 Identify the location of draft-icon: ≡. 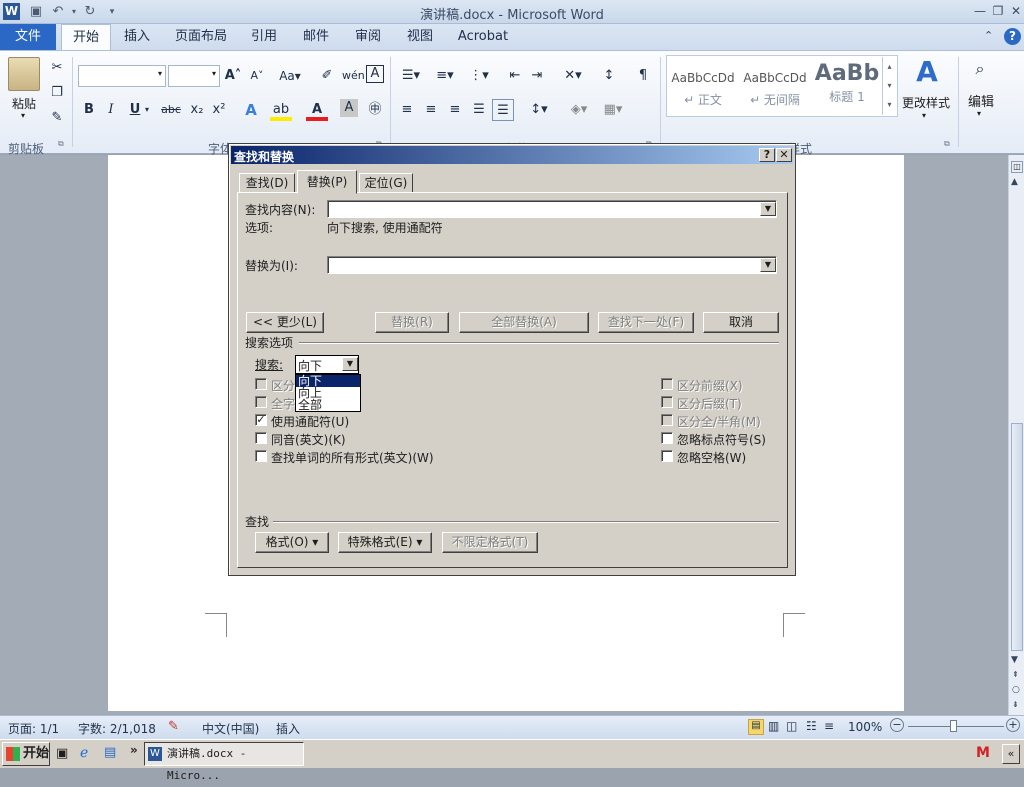
(829, 726).